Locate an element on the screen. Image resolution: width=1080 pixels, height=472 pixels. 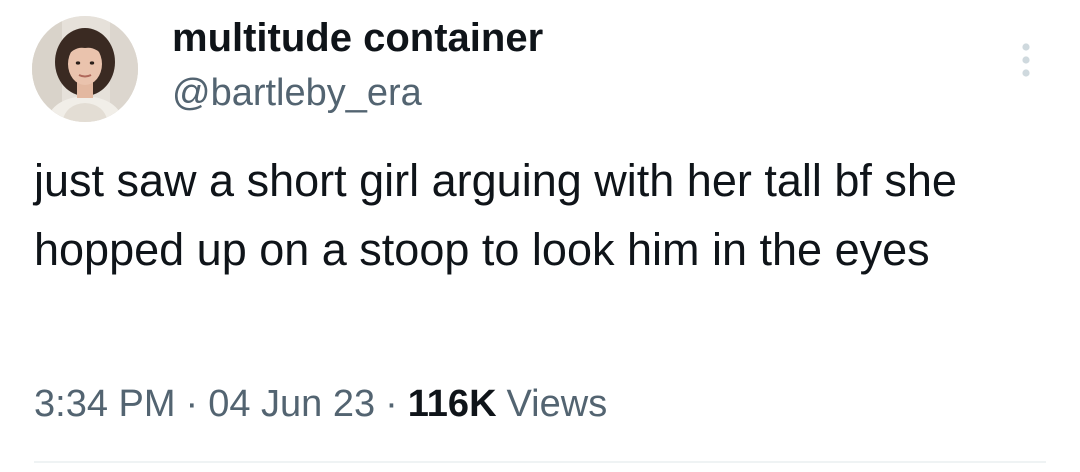
more-vertical-icon is located at coordinates (1026, 60).